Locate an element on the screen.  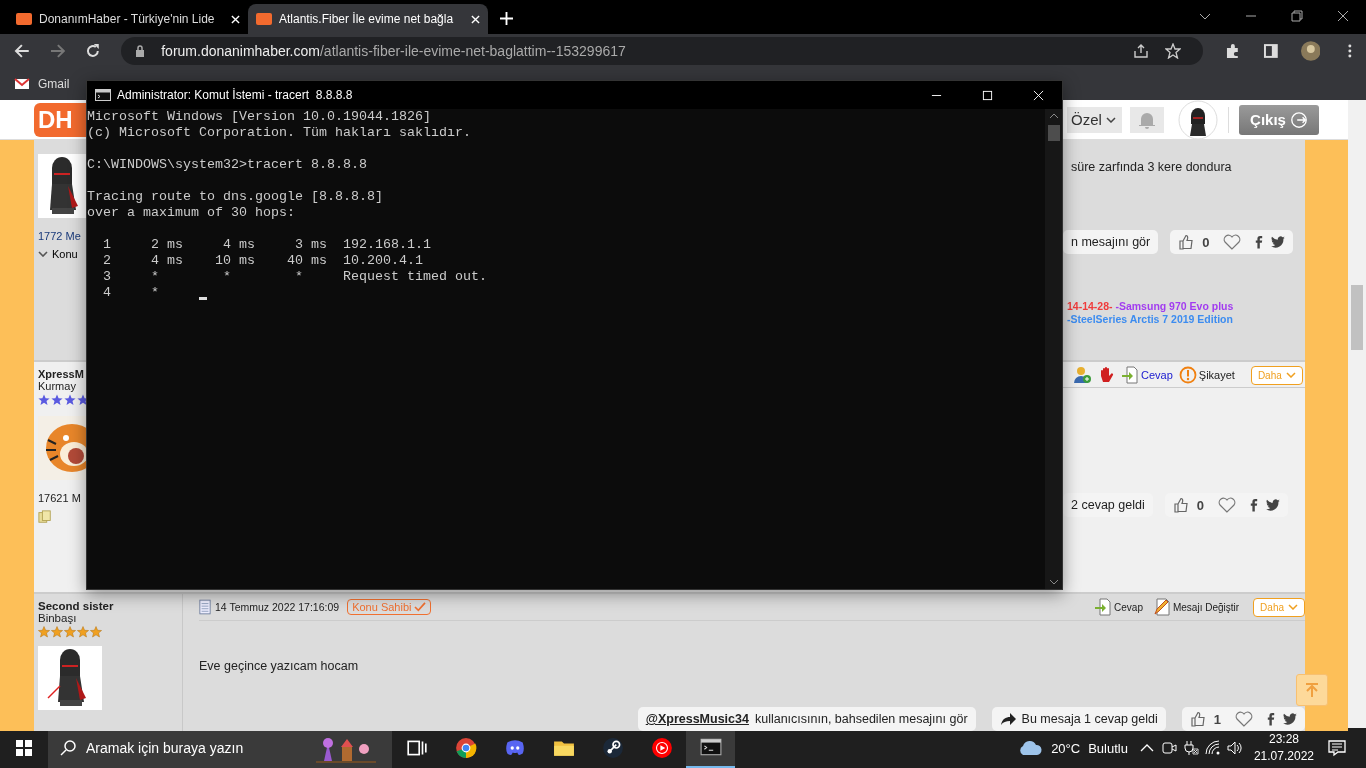
side-panel-icon is located at coordinates (1270, 51).